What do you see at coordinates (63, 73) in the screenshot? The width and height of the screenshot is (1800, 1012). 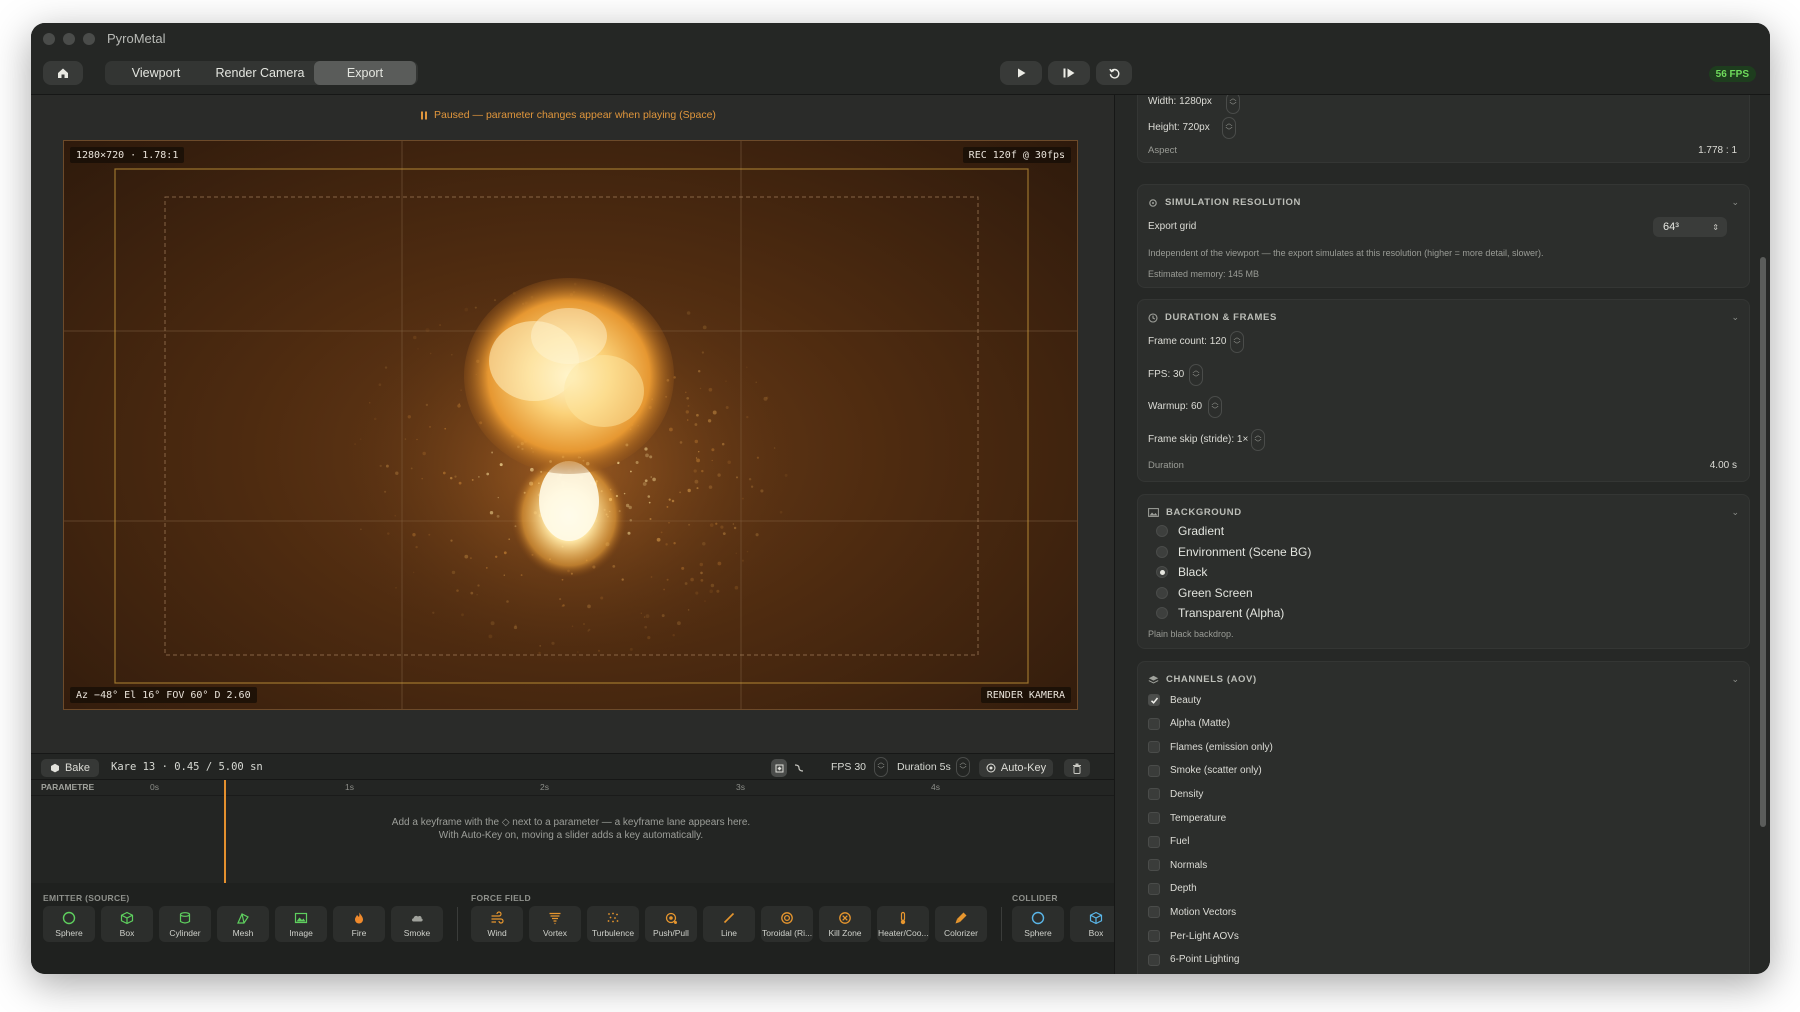 I see `home-button` at bounding box center [63, 73].